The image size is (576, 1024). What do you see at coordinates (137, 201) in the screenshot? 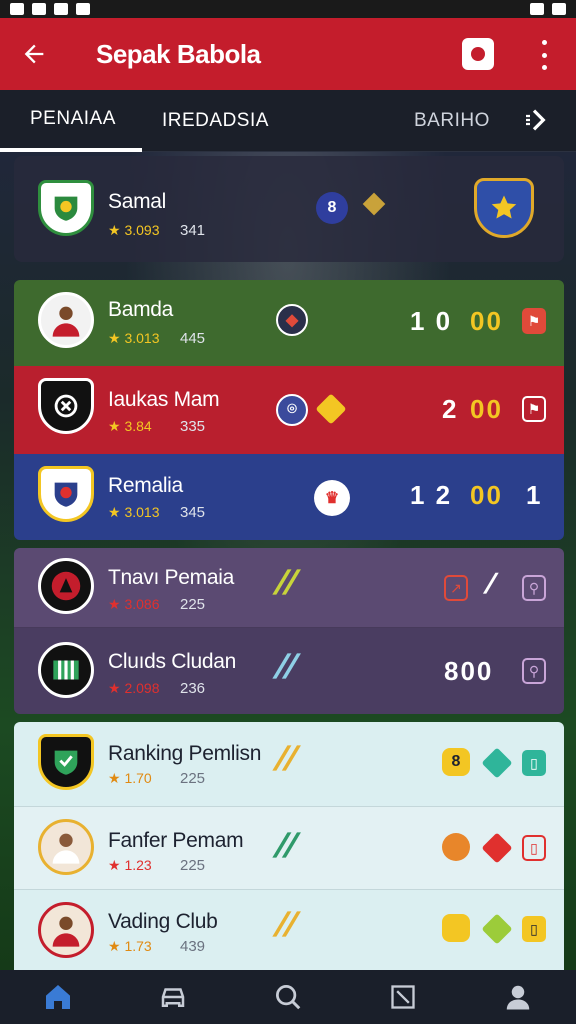
I see `team-name: Samal` at bounding box center [137, 201].